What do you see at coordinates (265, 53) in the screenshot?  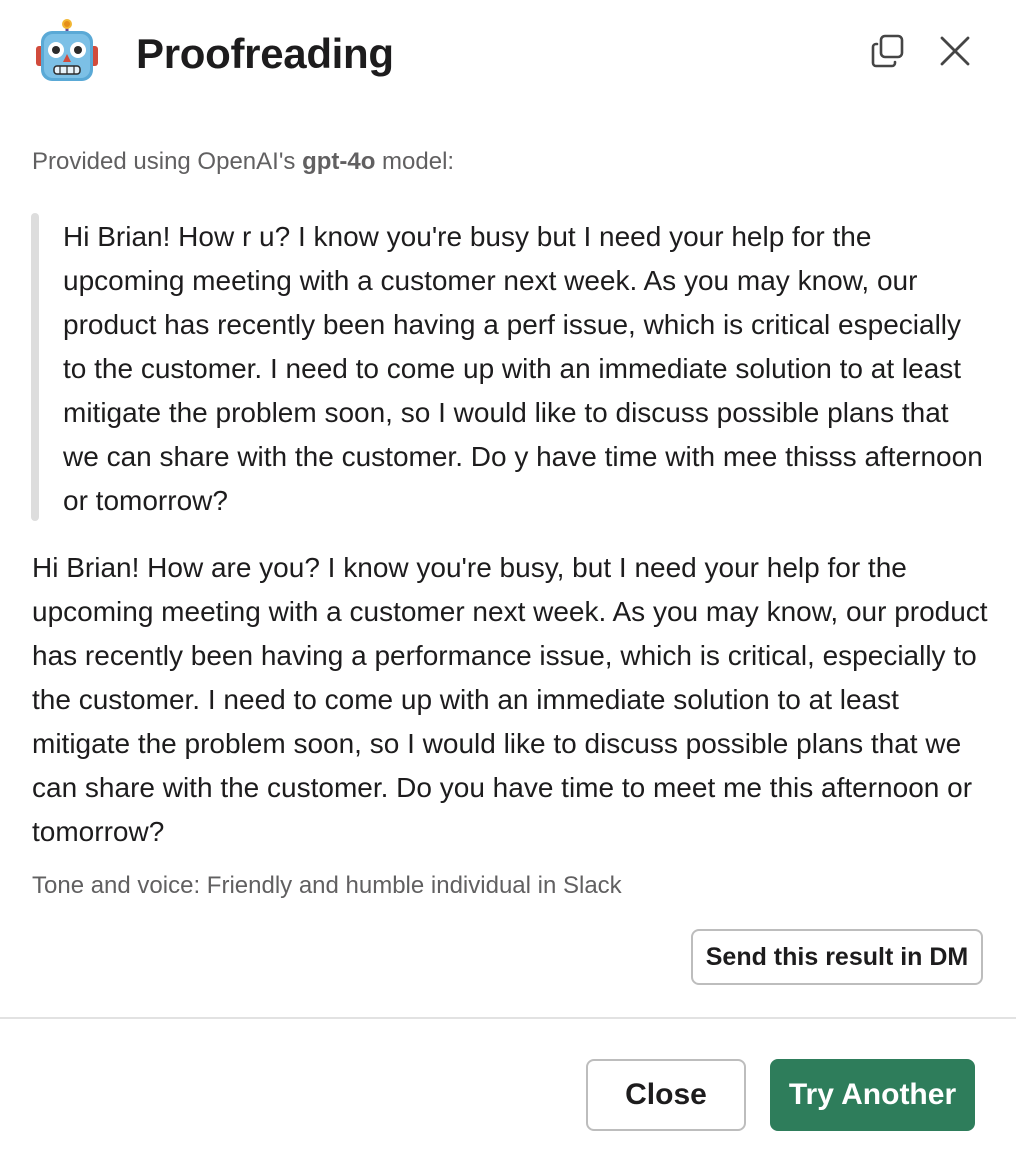 I see `modal-title: Proofreading` at bounding box center [265, 53].